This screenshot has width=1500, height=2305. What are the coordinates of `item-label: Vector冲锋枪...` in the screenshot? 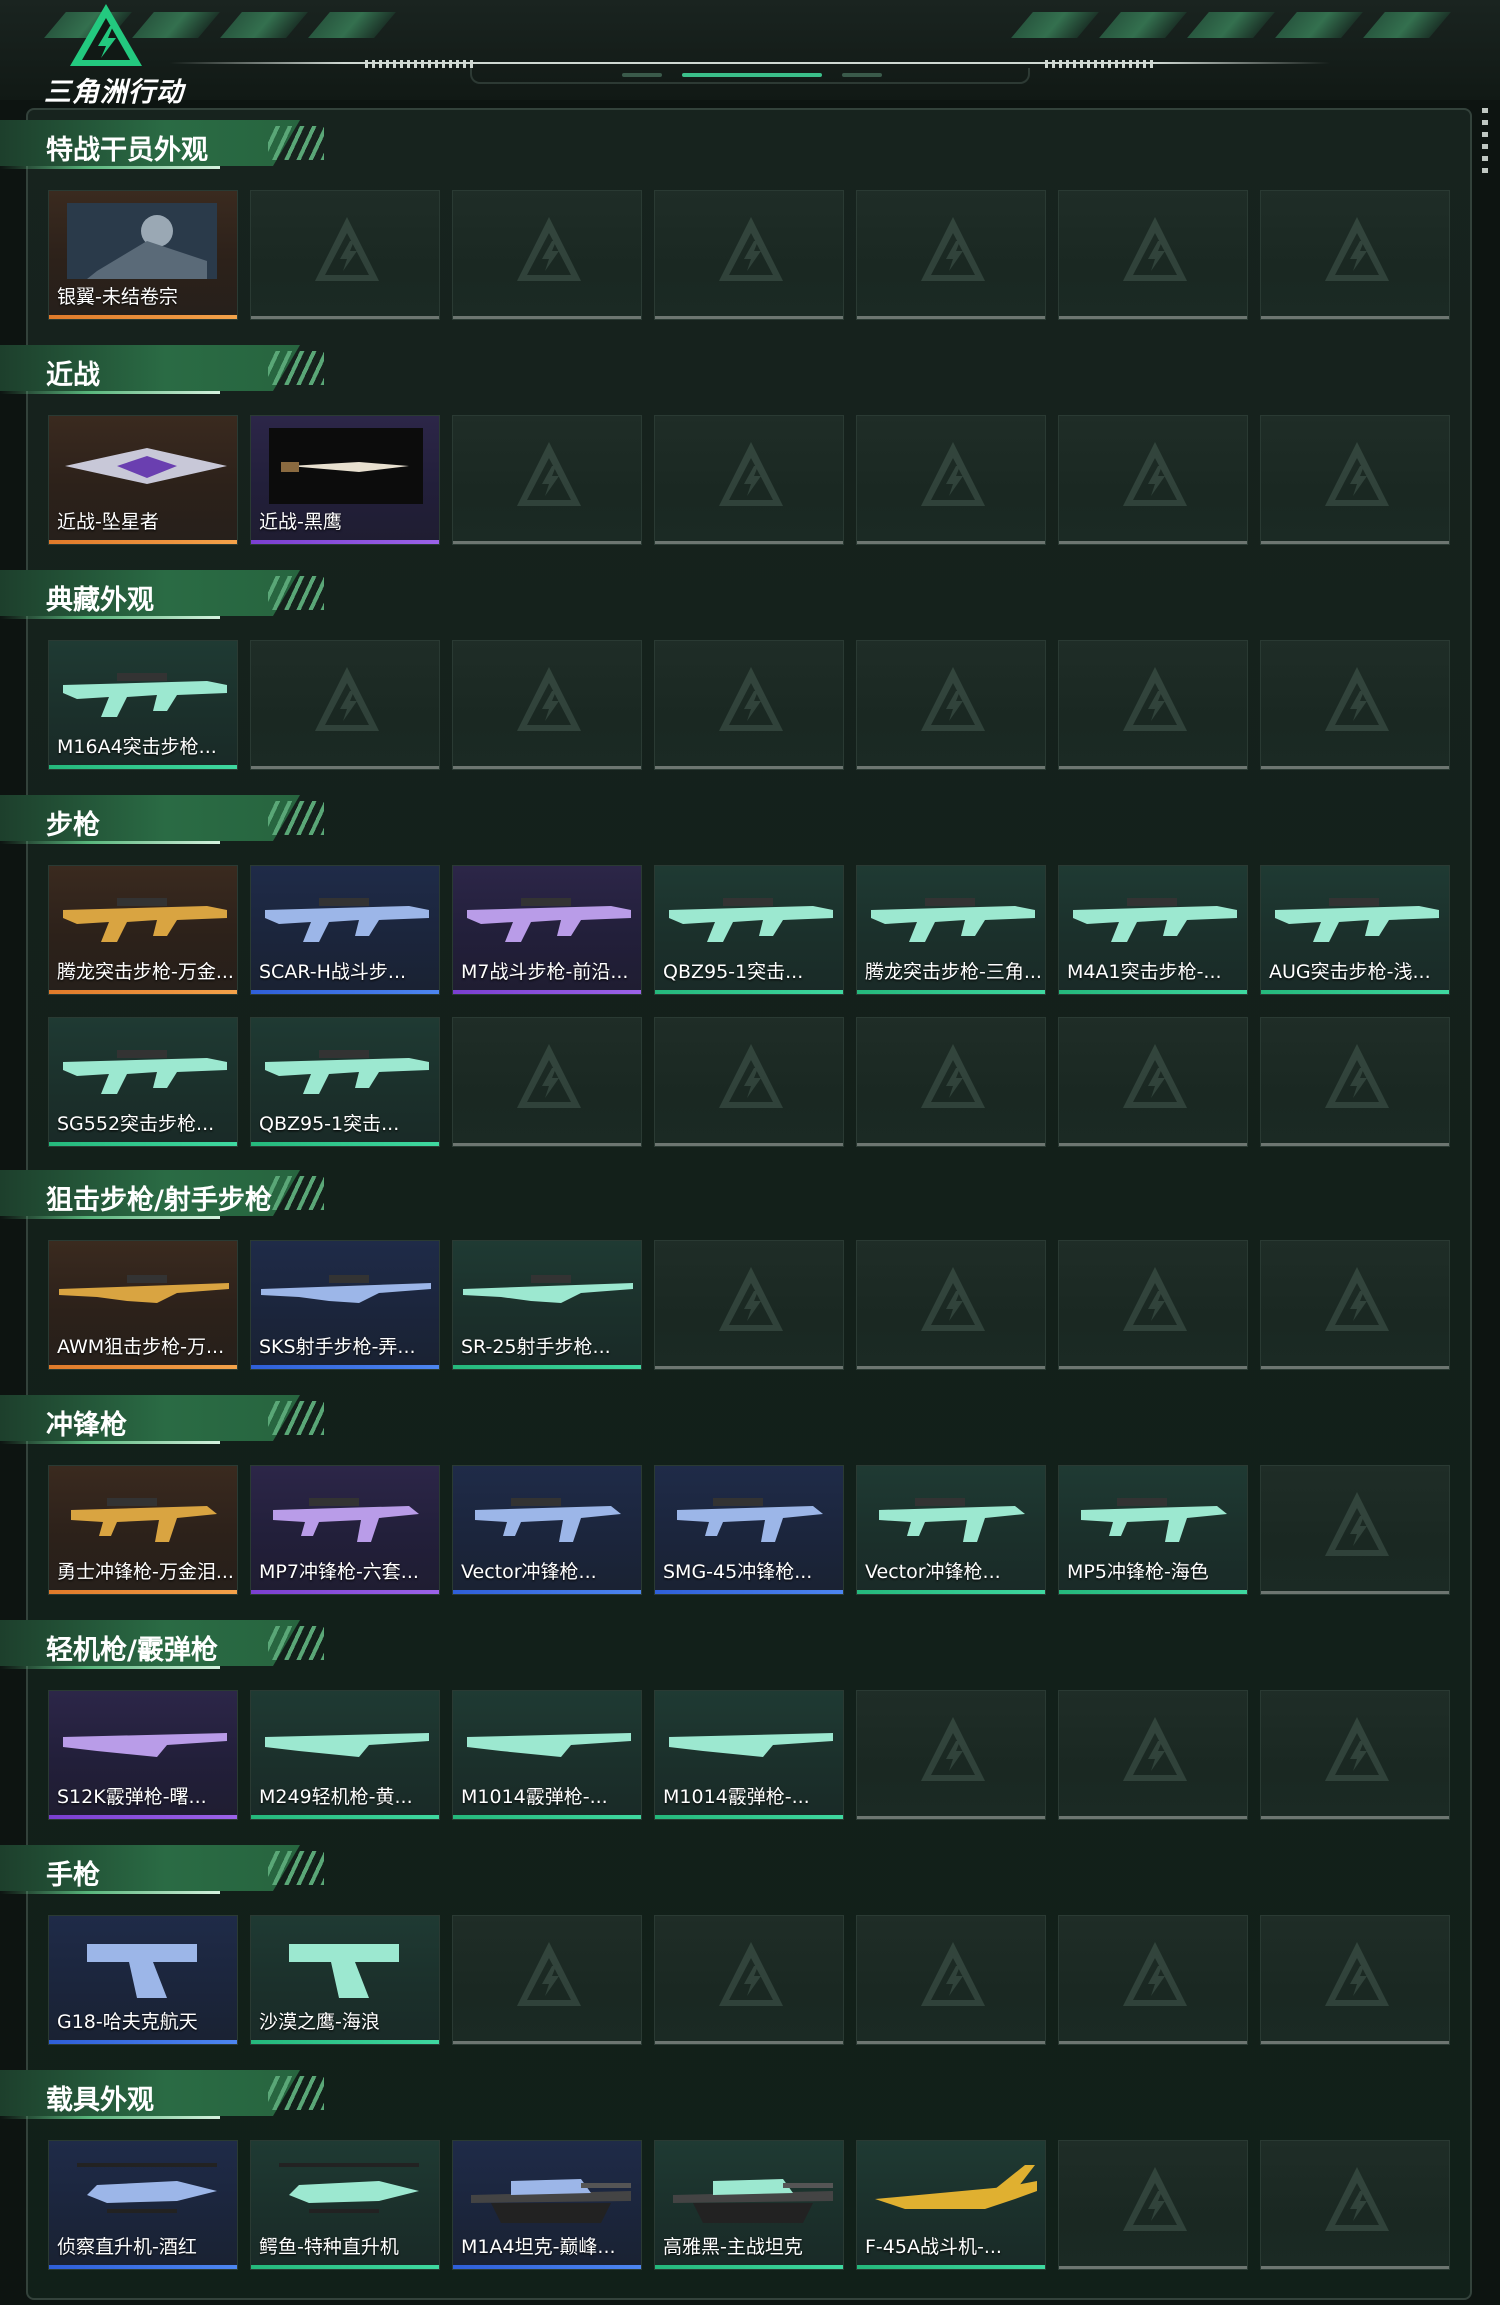 It's located at (529, 1572).